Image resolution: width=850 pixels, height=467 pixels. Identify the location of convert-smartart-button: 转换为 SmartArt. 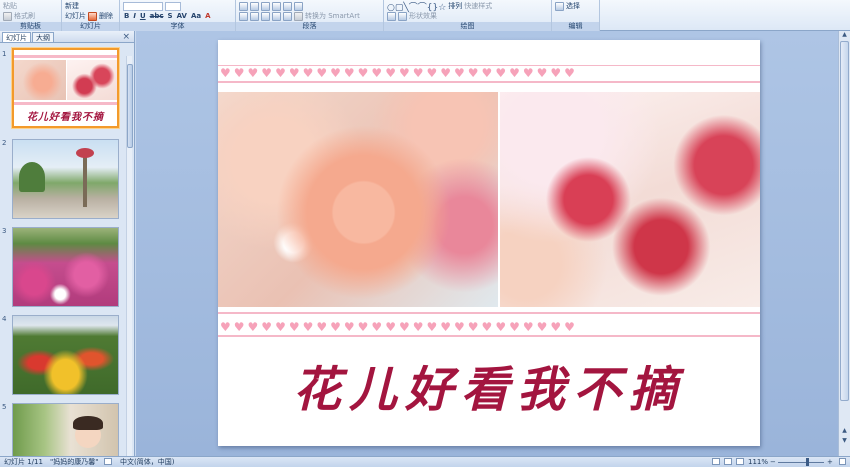
(332, 16).